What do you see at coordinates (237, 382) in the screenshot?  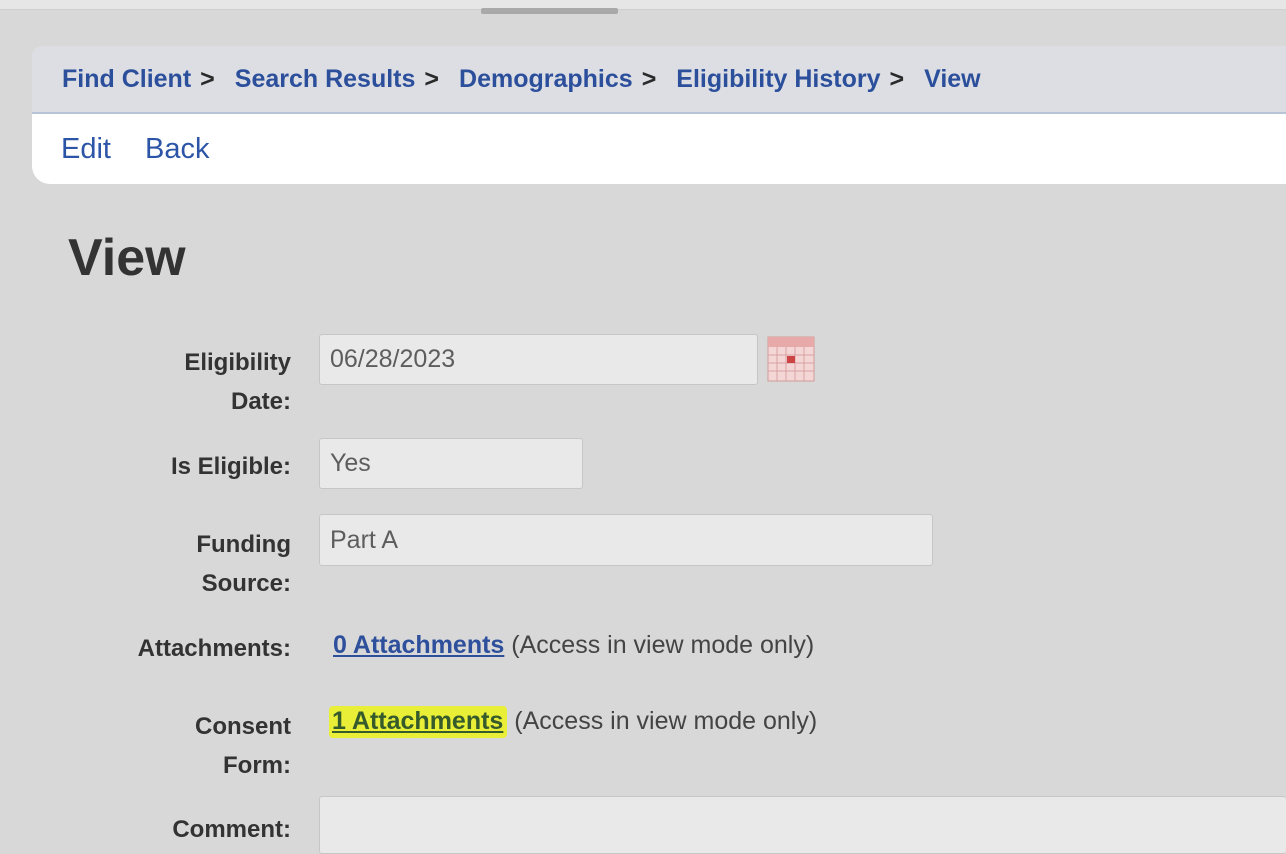 I see `eligibility-date-label: Eligibility Date:` at bounding box center [237, 382].